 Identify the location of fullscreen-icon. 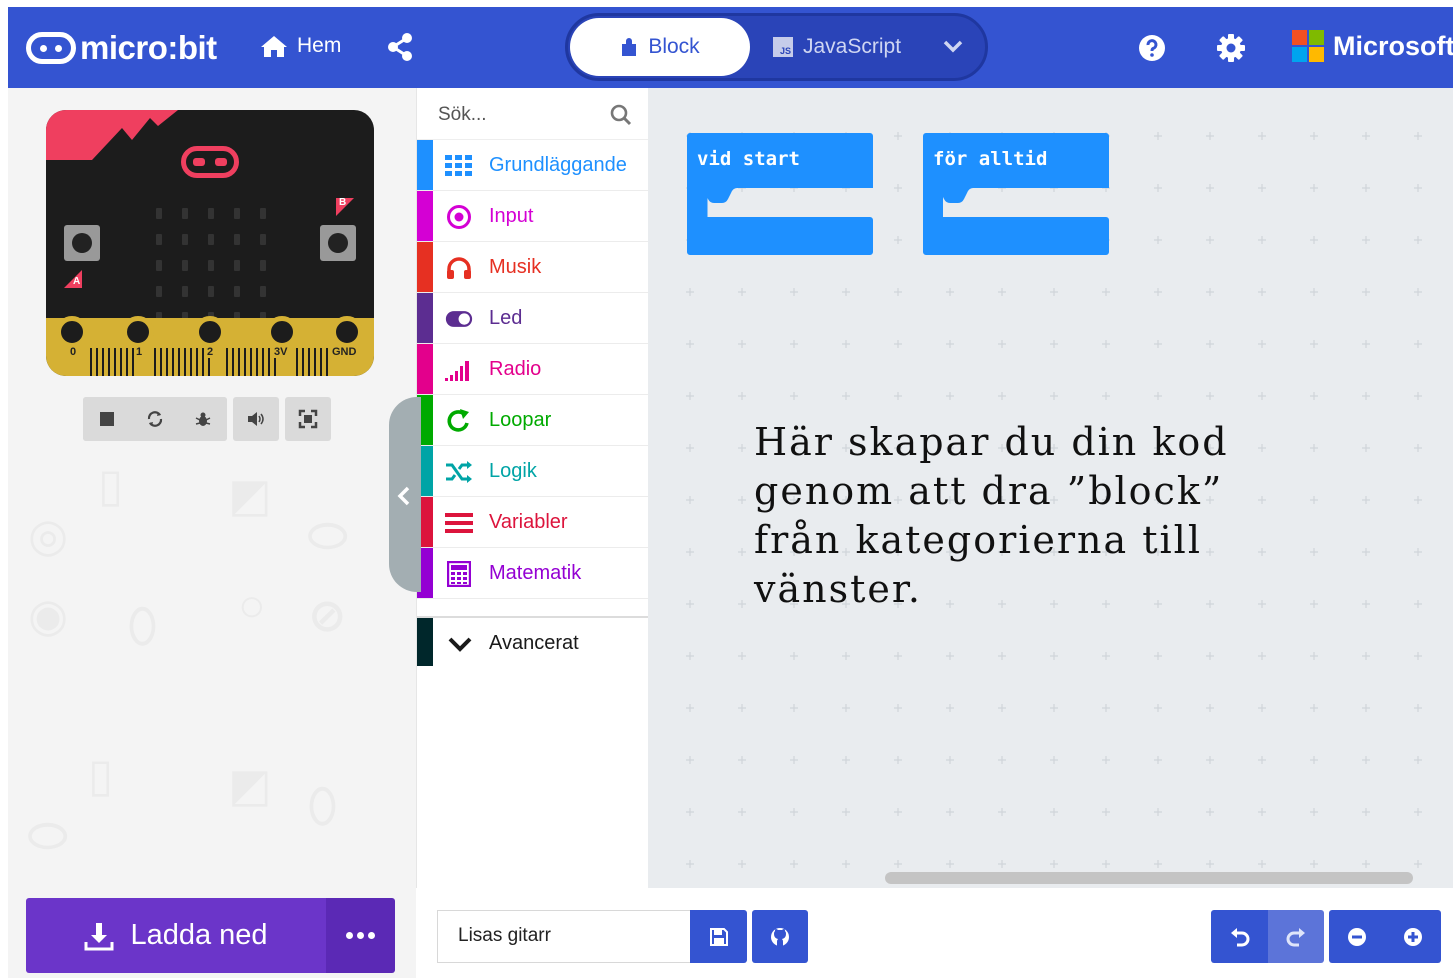
(308, 419).